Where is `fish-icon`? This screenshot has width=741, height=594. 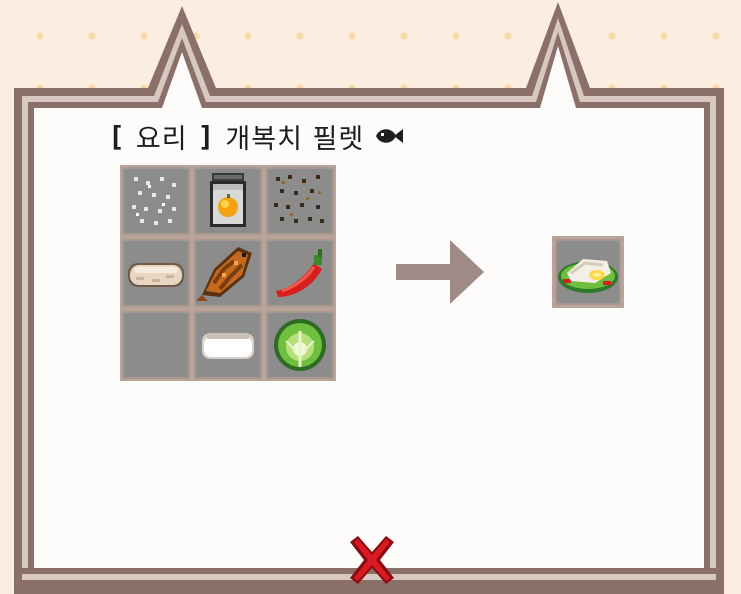
fish-icon is located at coordinates (390, 136).